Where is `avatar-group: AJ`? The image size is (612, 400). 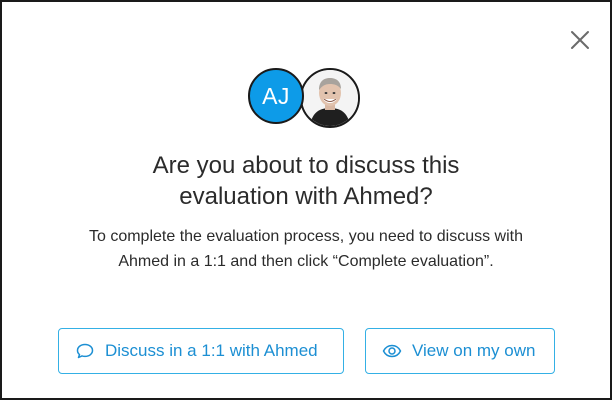 avatar-group: AJ is located at coordinates (308, 98).